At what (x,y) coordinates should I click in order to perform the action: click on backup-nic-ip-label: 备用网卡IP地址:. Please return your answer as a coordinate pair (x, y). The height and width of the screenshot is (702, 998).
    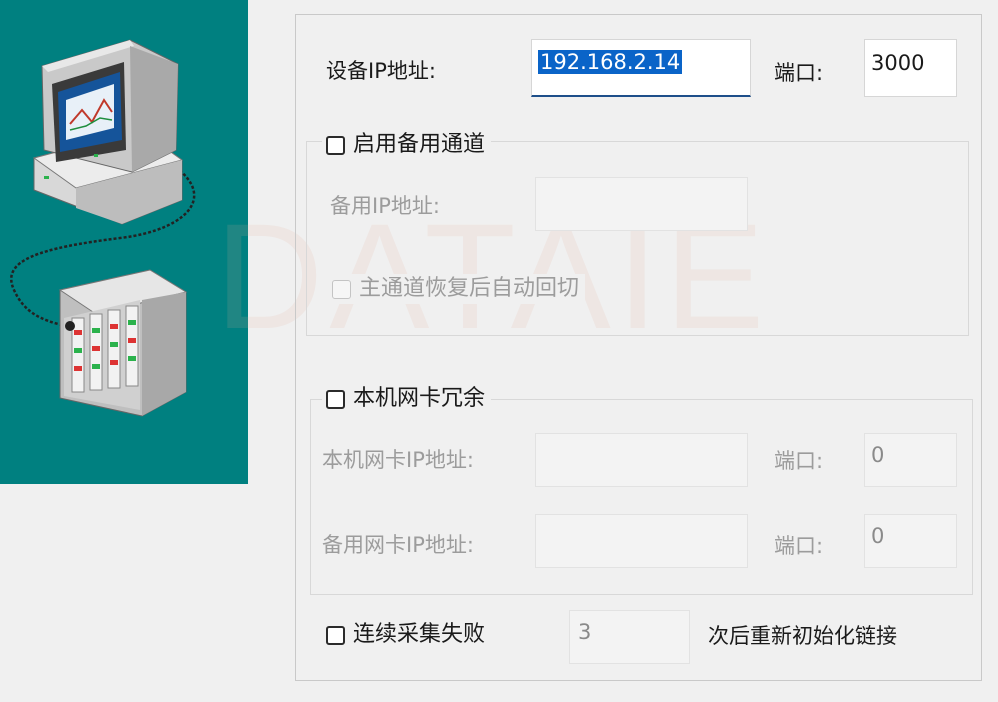
    Looking at the image, I should click on (398, 545).